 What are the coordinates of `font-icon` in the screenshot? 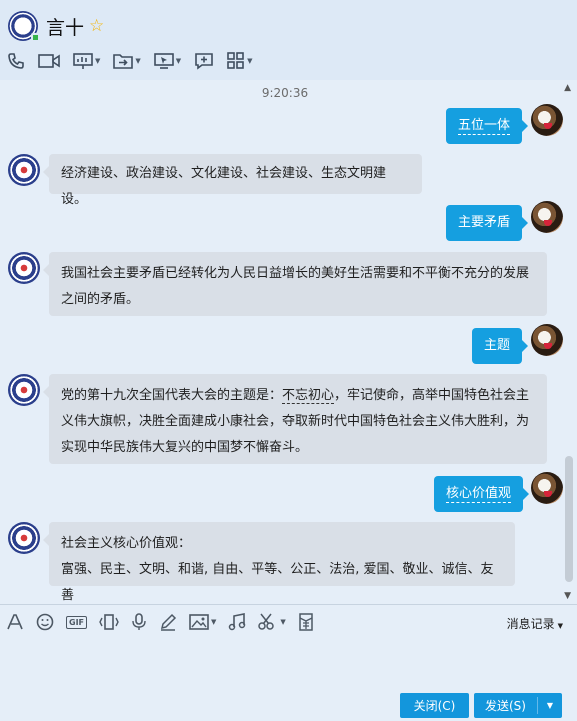 It's located at (15, 622).